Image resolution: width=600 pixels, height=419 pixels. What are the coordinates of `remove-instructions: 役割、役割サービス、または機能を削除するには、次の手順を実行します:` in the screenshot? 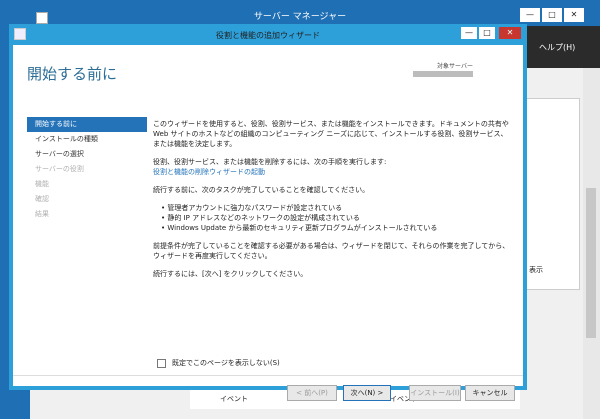 It's located at (270, 162).